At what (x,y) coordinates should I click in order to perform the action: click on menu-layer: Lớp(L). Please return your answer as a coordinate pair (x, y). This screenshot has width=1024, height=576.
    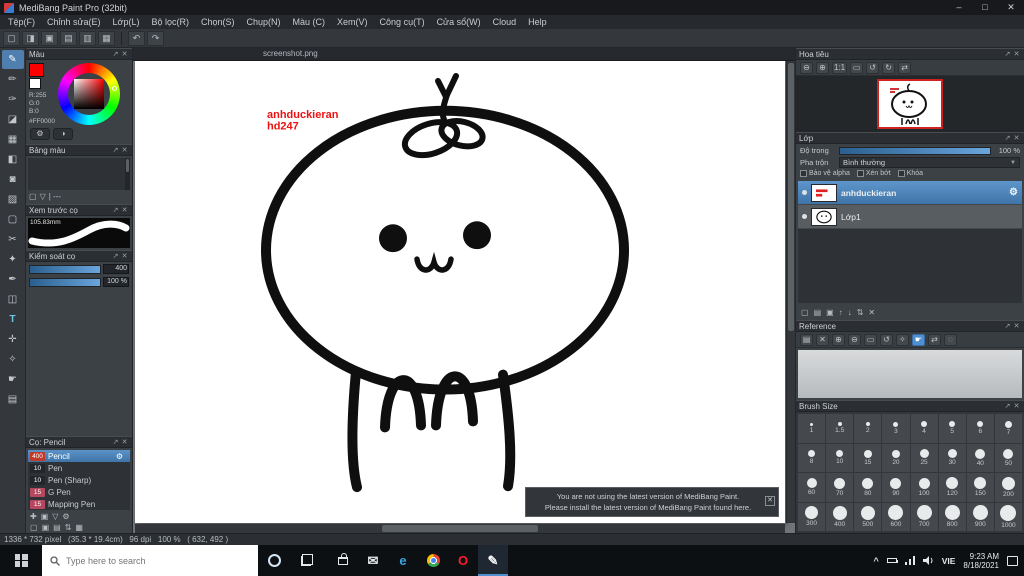
    Looking at the image, I should click on (126, 22).